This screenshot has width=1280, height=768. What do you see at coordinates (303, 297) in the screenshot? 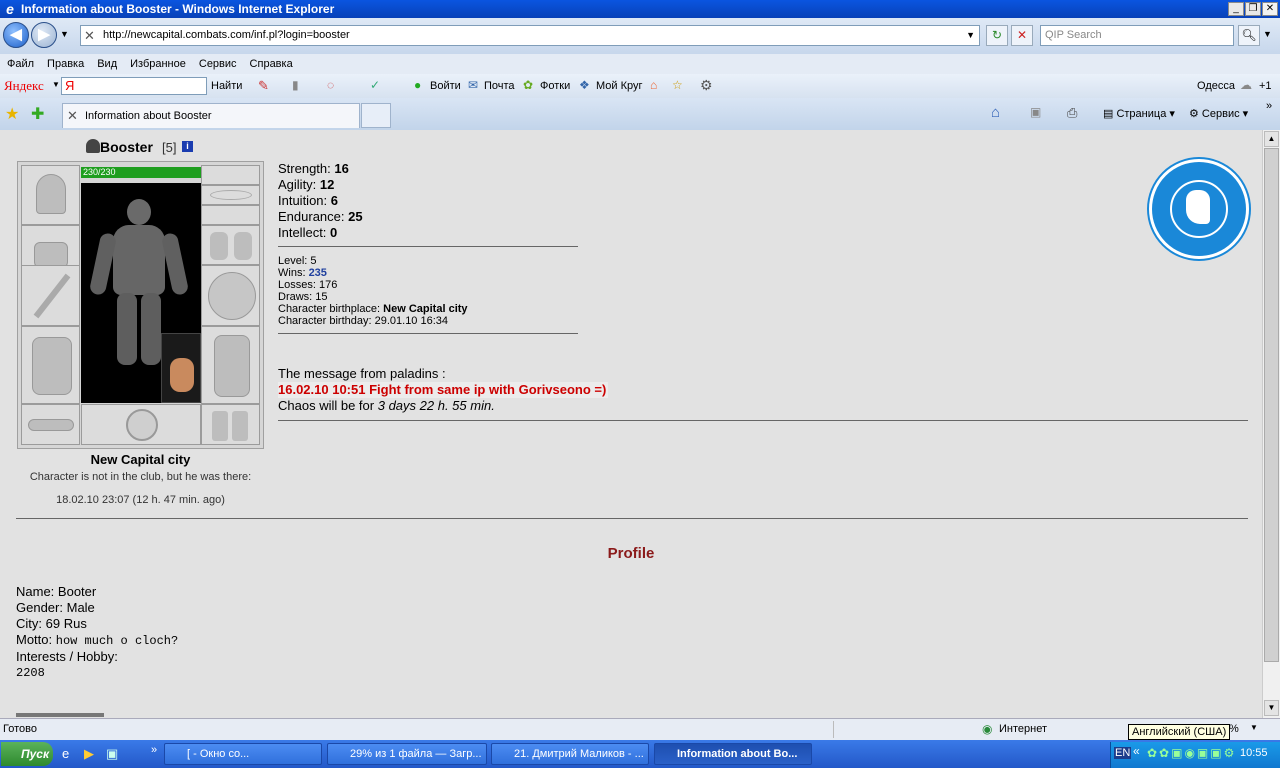
I see `info-draws: Draws: 15` at bounding box center [303, 297].